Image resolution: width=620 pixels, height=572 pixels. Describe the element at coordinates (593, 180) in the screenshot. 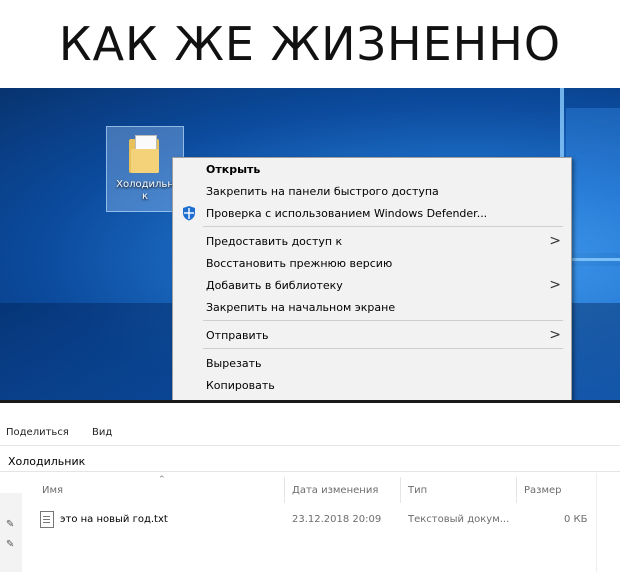

I see `wallpaper-light-pane` at that location.